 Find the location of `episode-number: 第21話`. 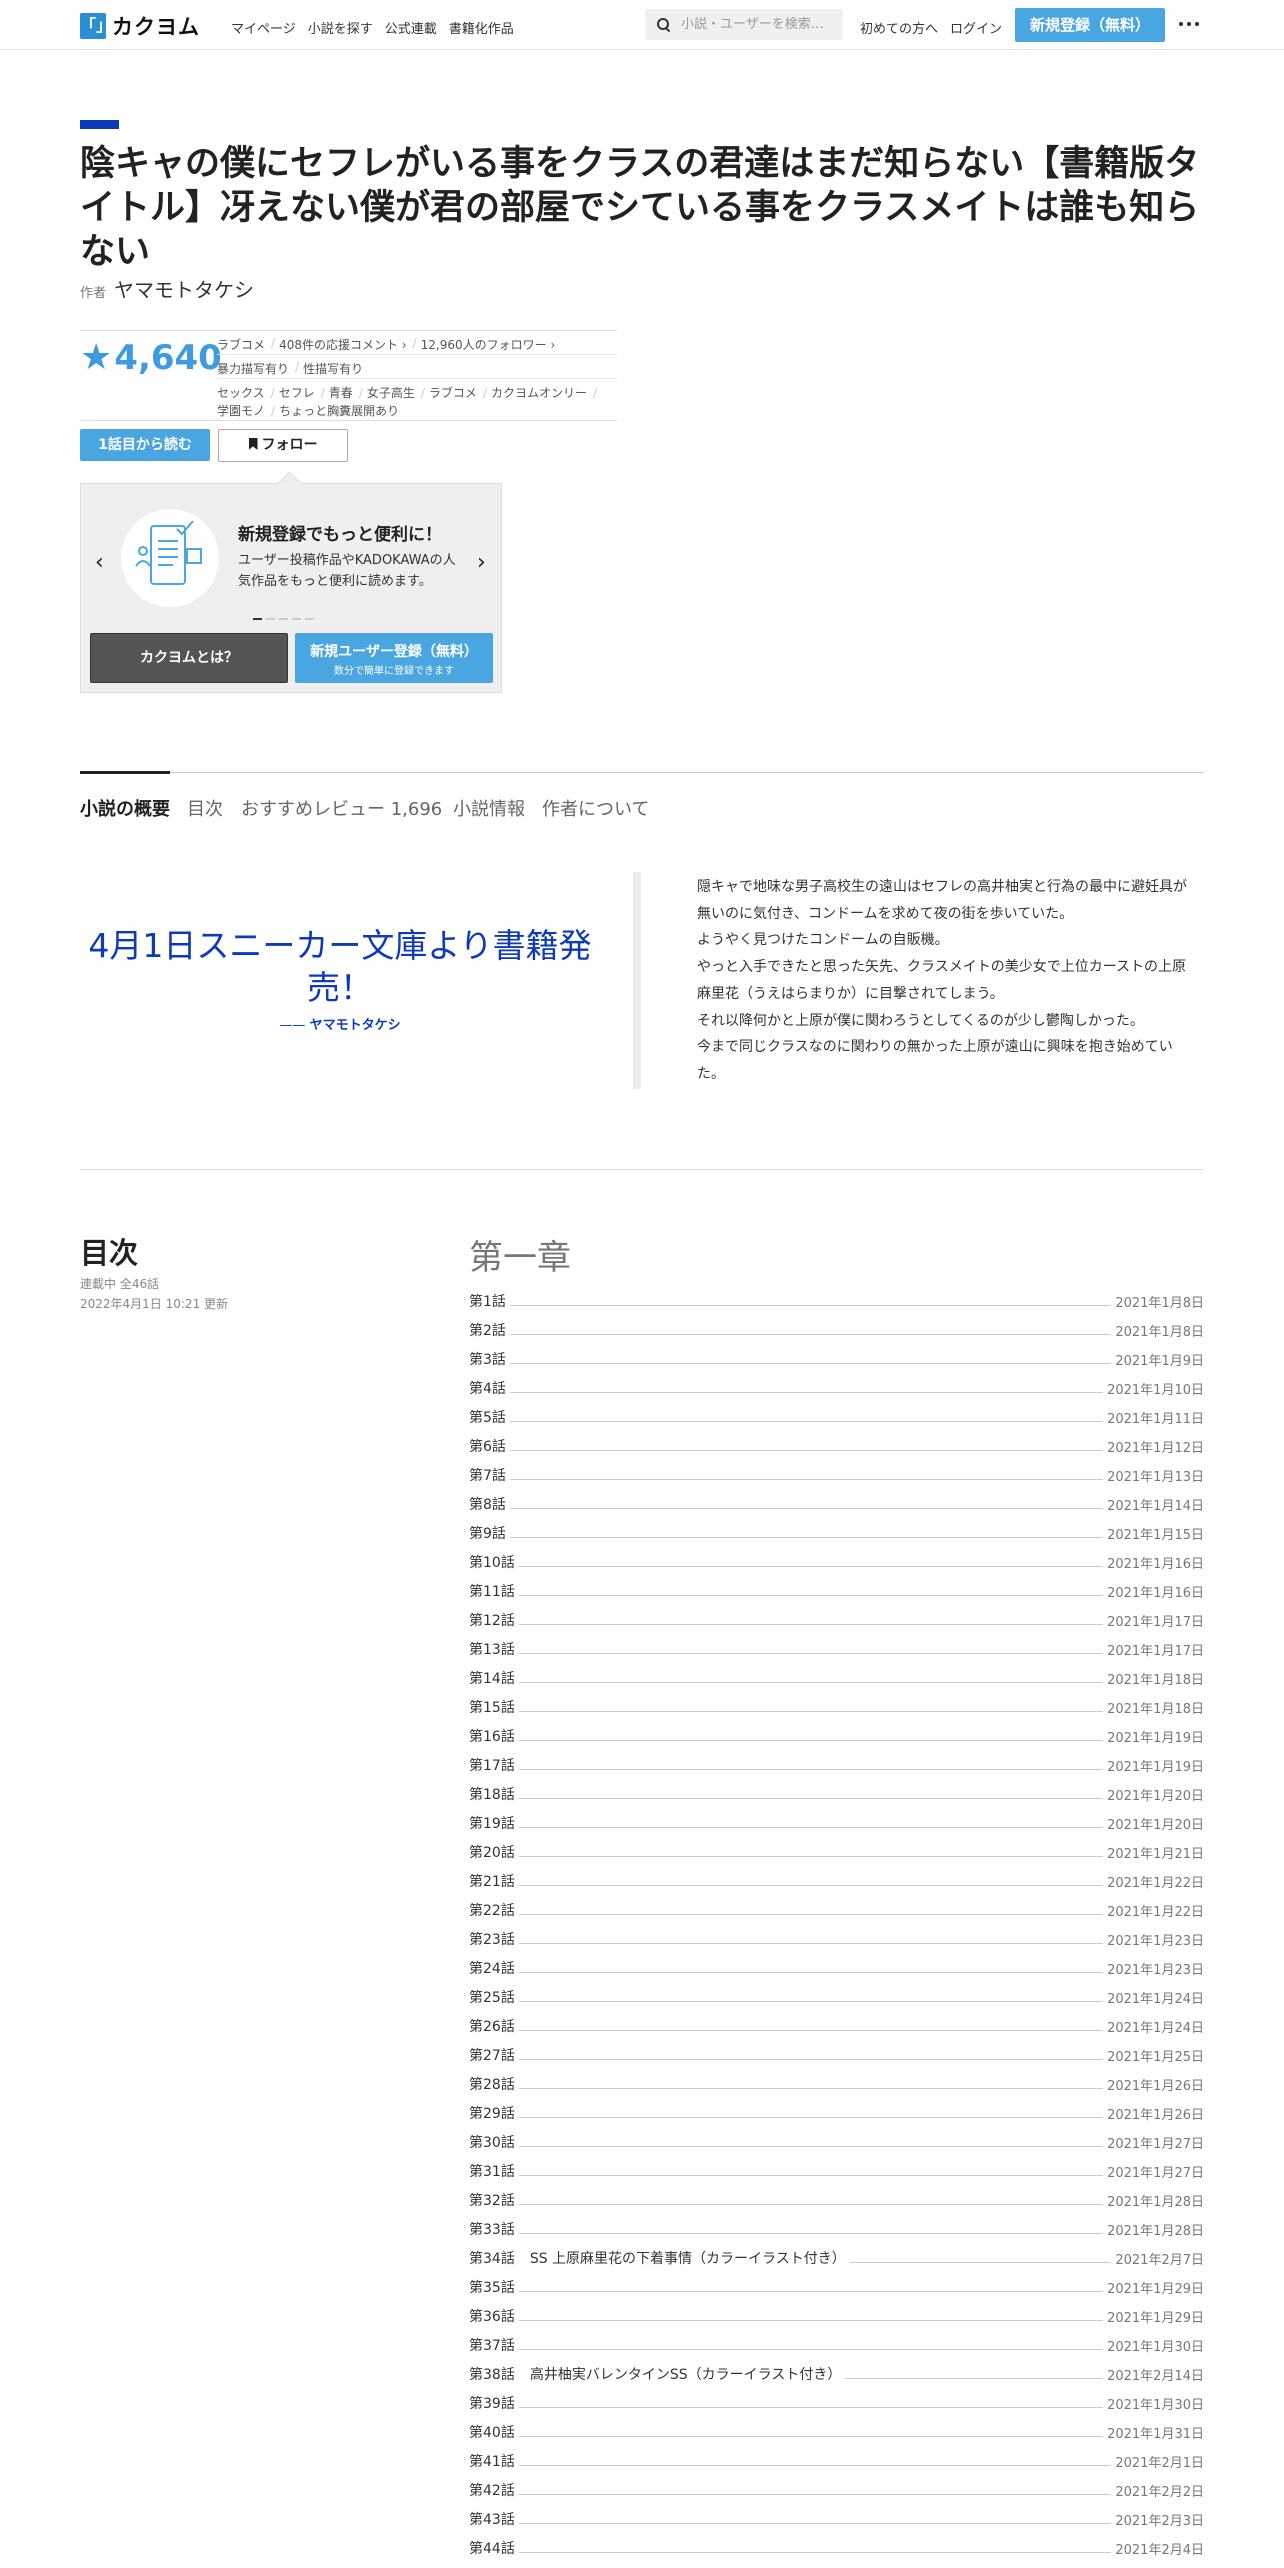

episode-number: 第21話 is located at coordinates (492, 1882).